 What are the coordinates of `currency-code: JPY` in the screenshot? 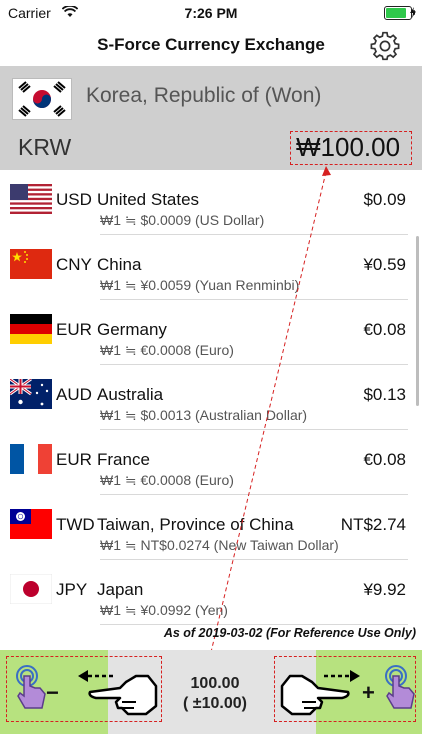 It's located at (72, 589).